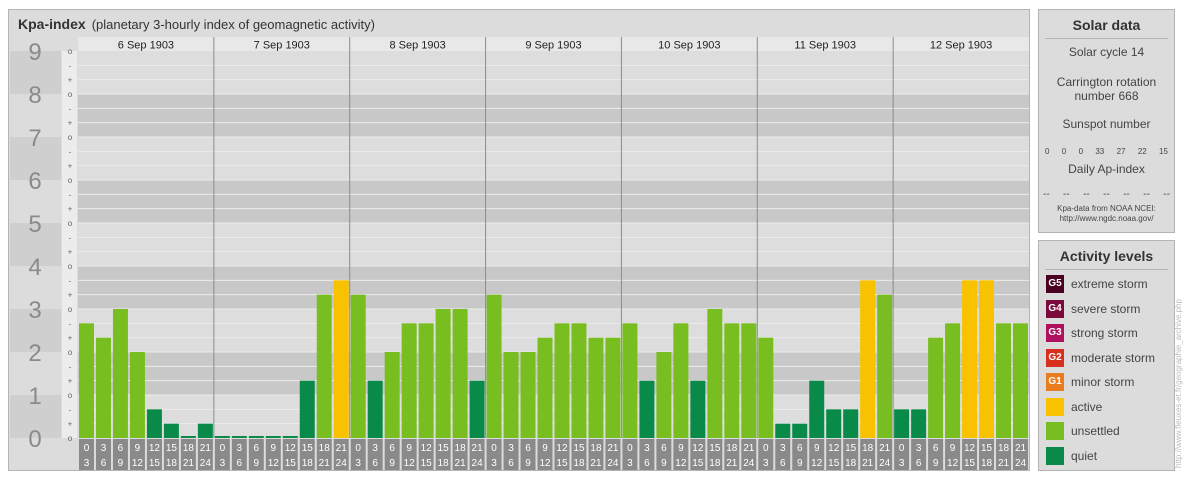 Image resolution: width=1184 pixels, height=480 pixels. I want to click on legend-label: active, so click(1087, 406).